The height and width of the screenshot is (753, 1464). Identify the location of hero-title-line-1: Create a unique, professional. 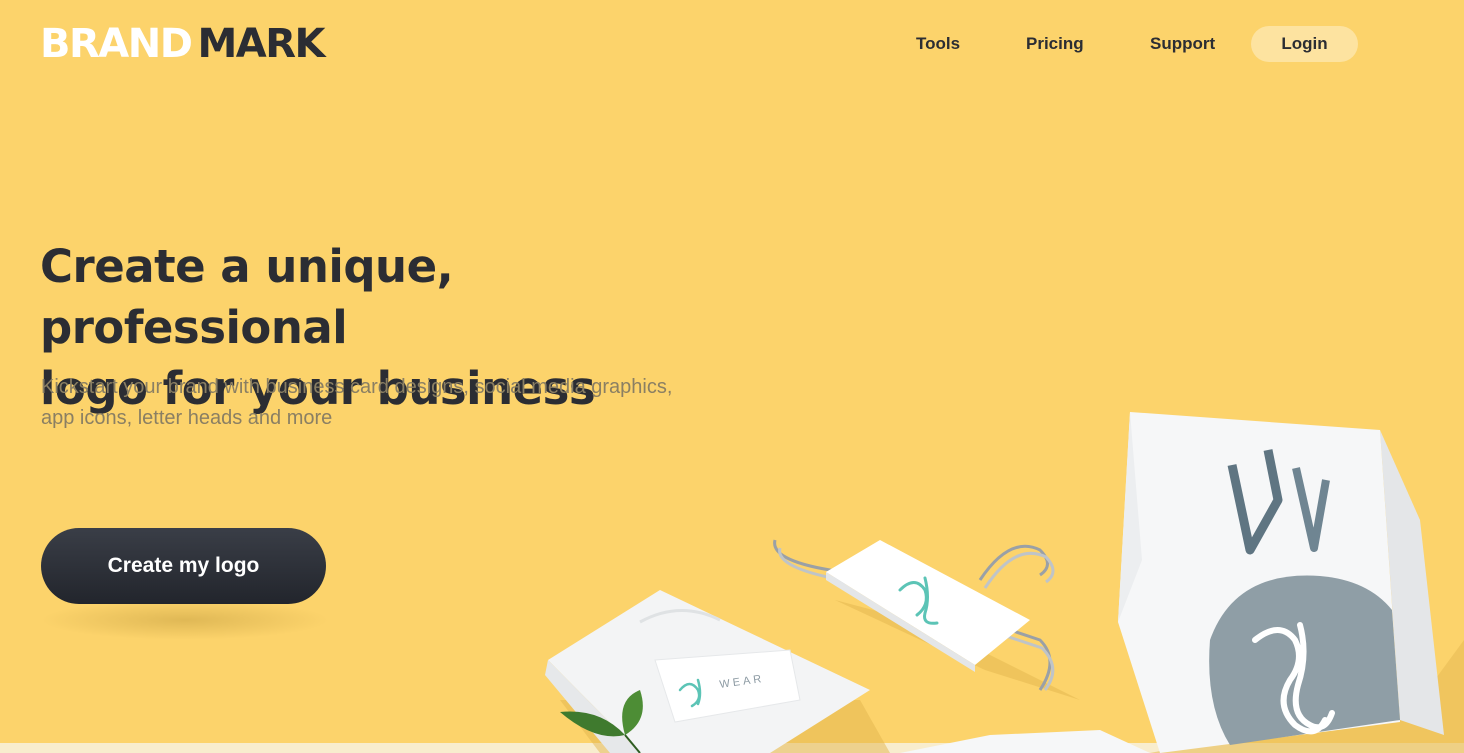
(247, 297).